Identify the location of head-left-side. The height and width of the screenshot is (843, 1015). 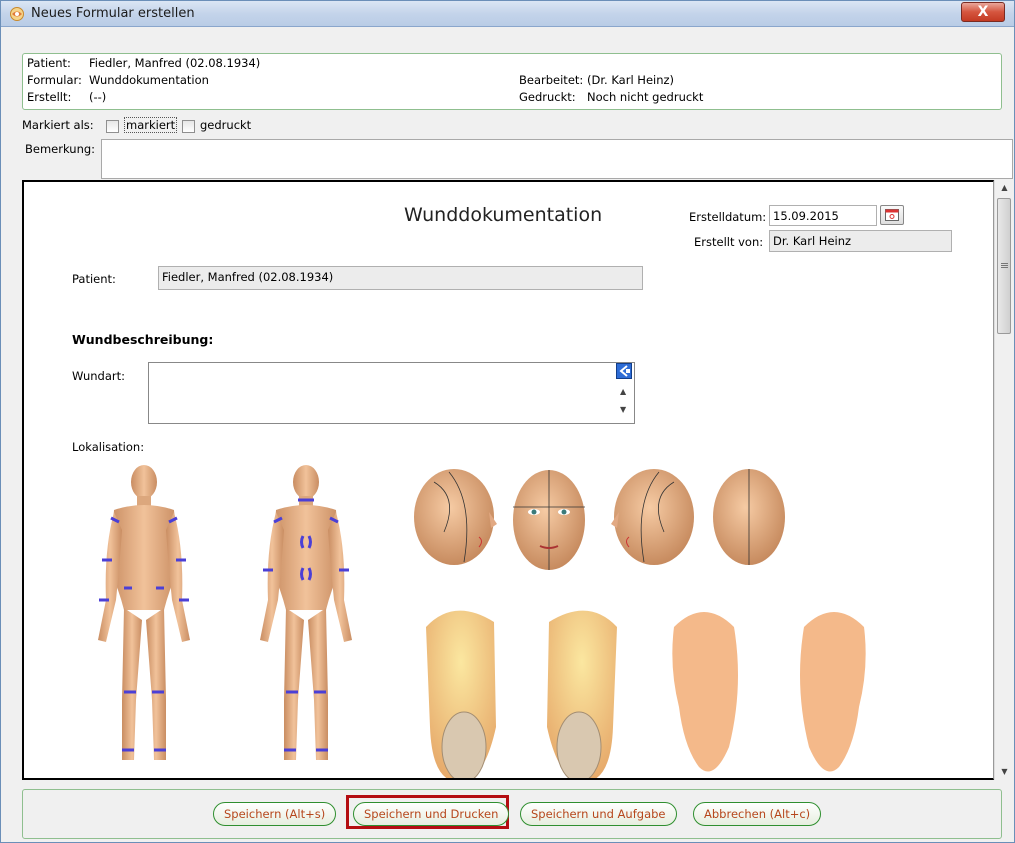
(652, 517).